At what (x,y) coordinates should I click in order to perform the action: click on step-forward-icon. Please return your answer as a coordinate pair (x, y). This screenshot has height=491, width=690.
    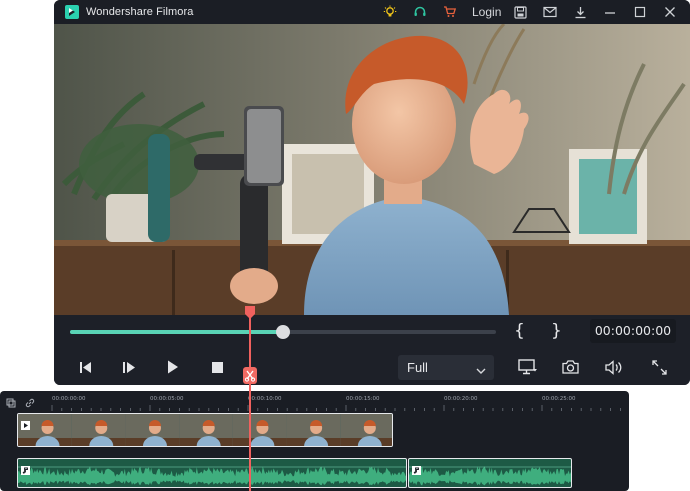
    Looking at the image, I should click on (129, 367).